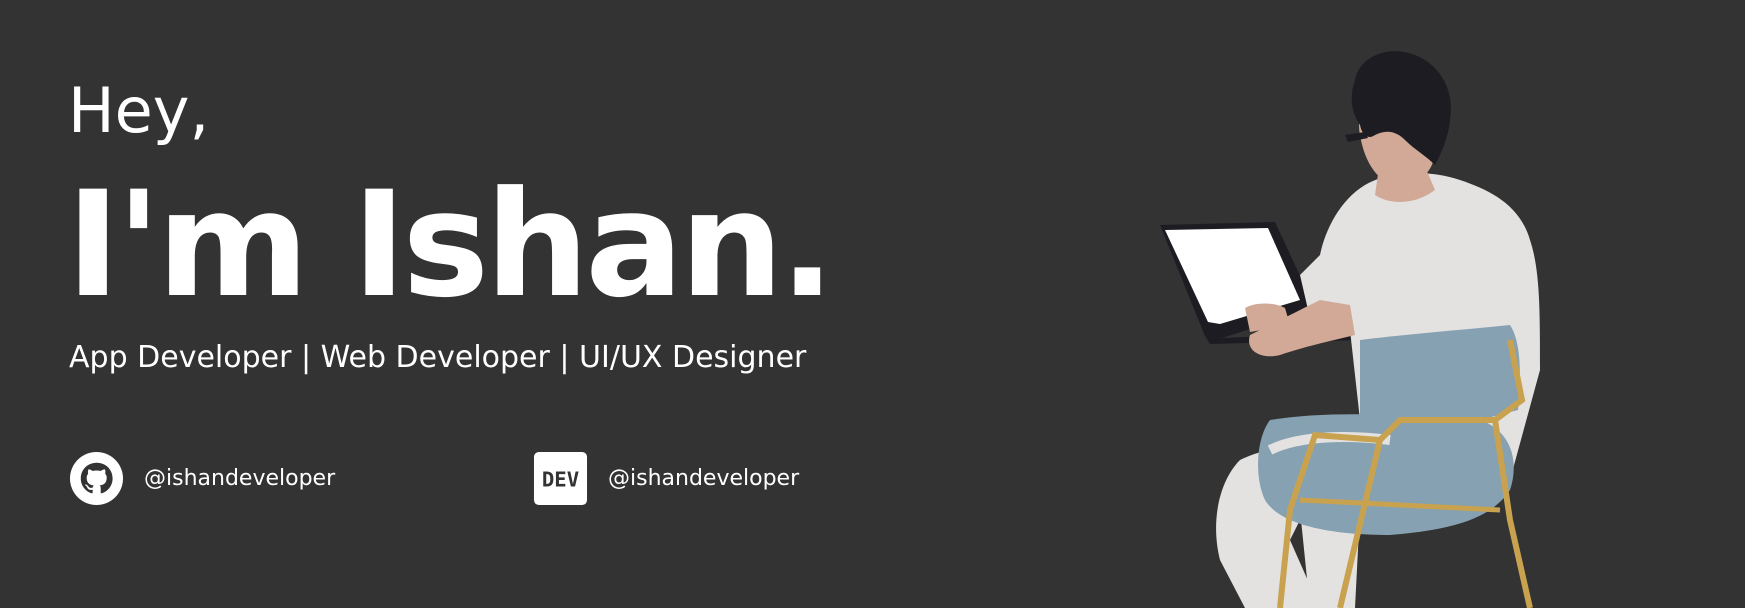  What do you see at coordinates (703, 478) in the screenshot?
I see `dev-handle: @ishandeveloper` at bounding box center [703, 478].